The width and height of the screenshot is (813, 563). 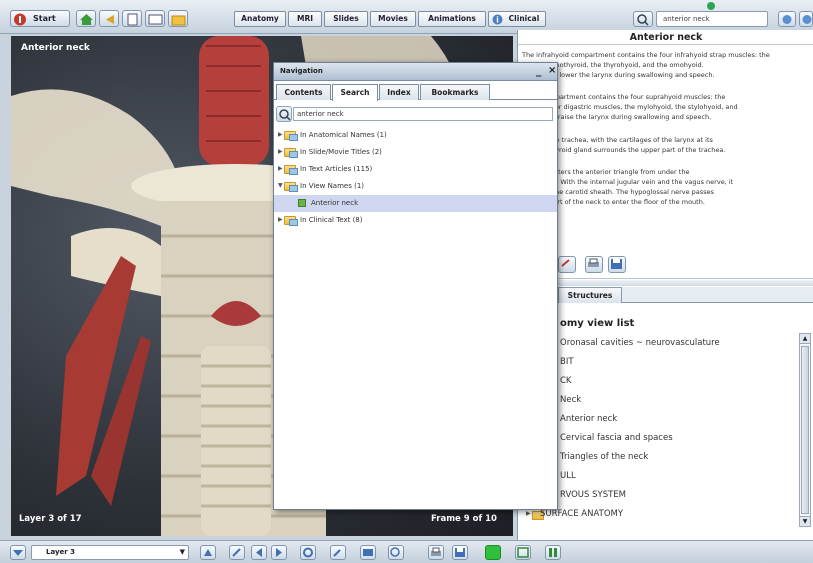 What do you see at coordinates (50, 519) in the screenshot?
I see `layer-indicator: Layer 3 of 17` at bounding box center [50, 519].